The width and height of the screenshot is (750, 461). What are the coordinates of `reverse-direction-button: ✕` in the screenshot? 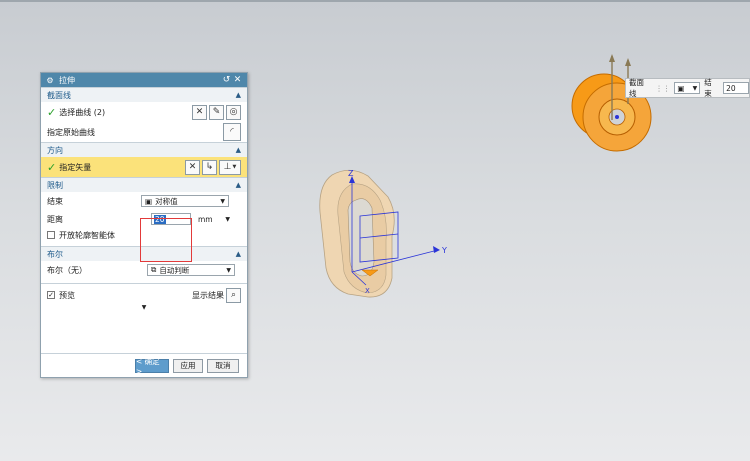 It's located at (192, 167).